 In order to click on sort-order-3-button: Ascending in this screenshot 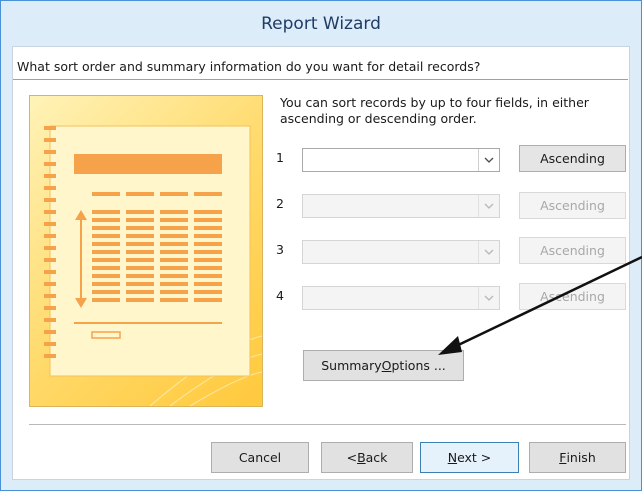, I will do `click(572, 250)`.